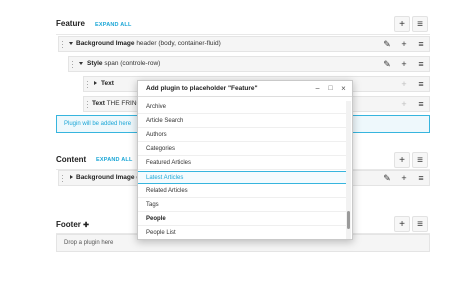 Image resolution: width=474 pixels, height=289 pixels. I want to click on maximize-icon: □, so click(330, 88).